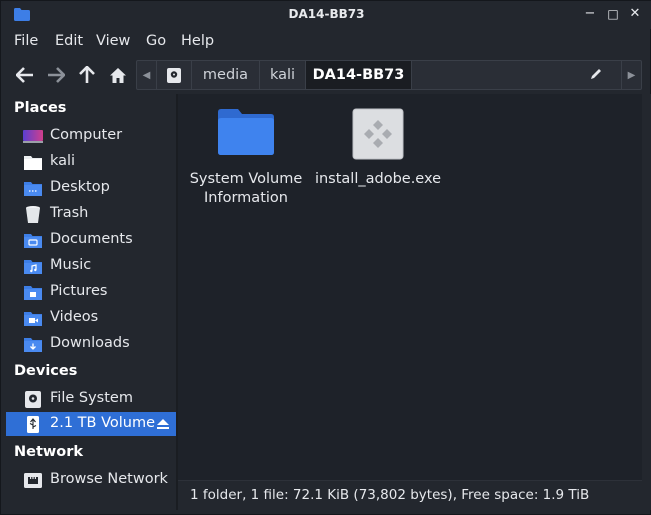  I want to click on file-name: install_adobe.exe, so click(378, 179).